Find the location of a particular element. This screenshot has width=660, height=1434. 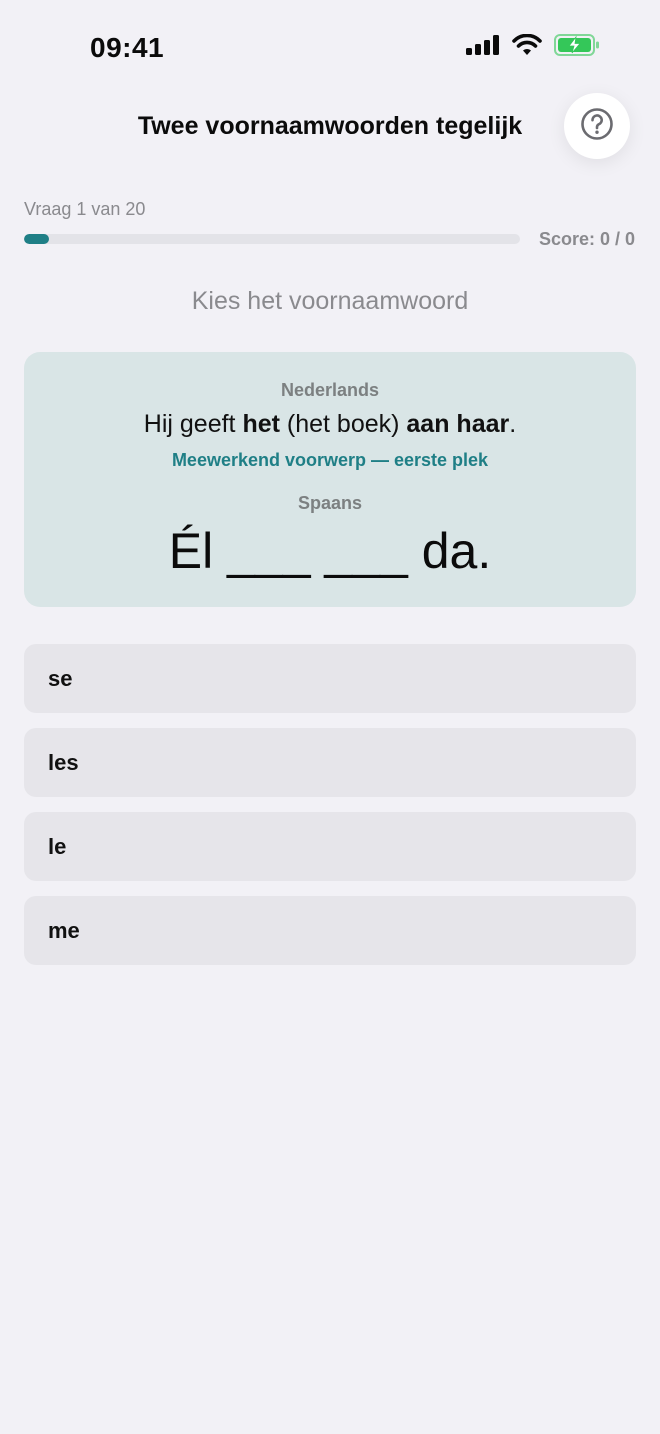

answer-option: le is located at coordinates (330, 846).